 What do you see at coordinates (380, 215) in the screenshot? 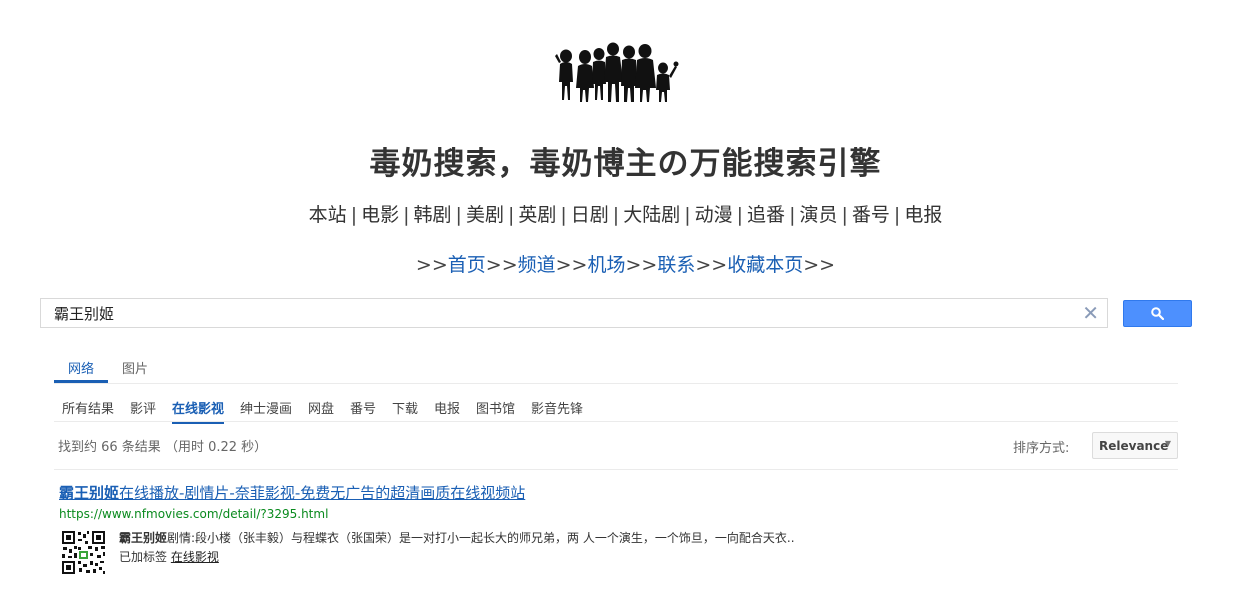
I see `category-nav-item: 电影` at bounding box center [380, 215].